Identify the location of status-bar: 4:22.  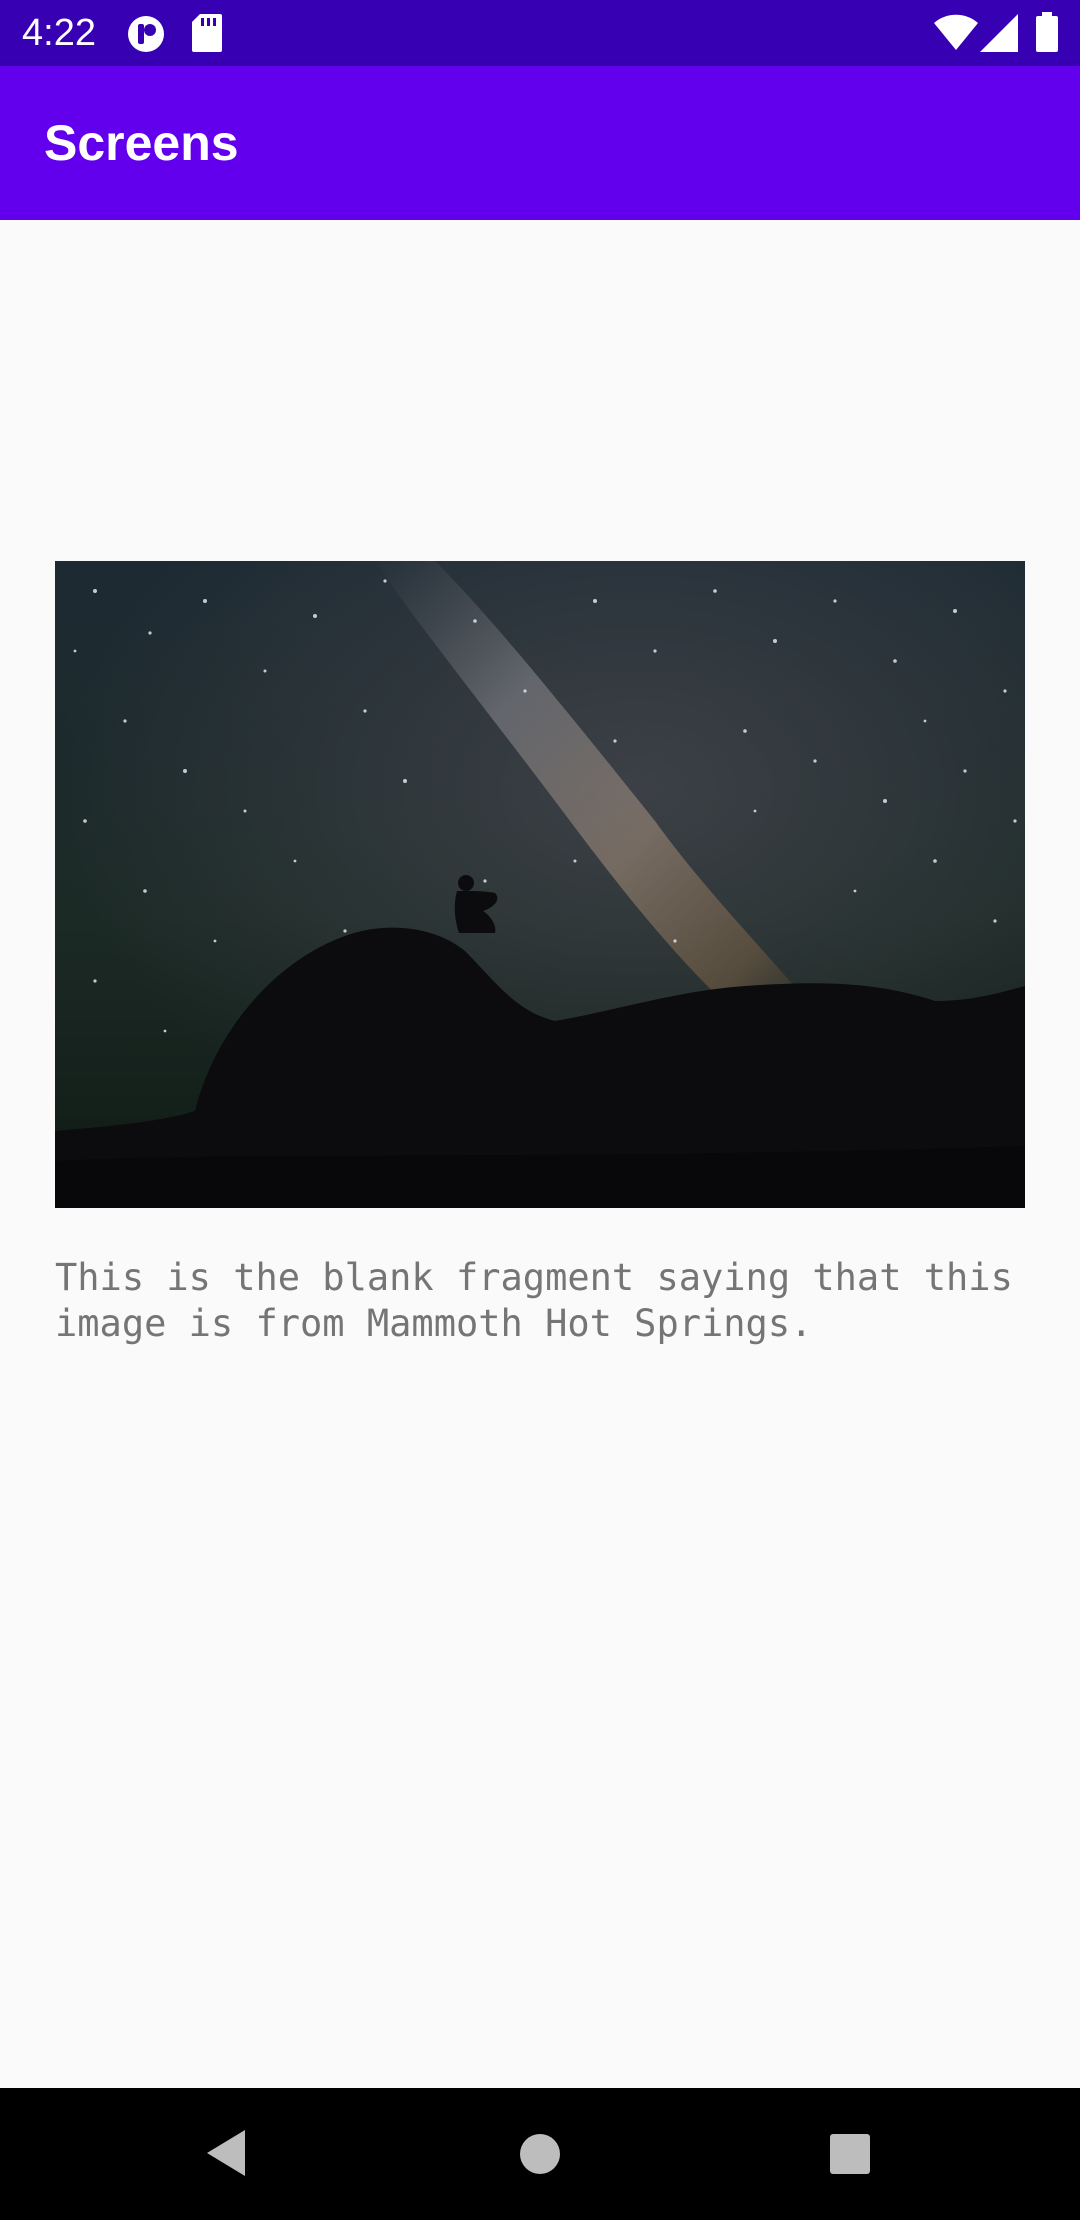
(540, 33).